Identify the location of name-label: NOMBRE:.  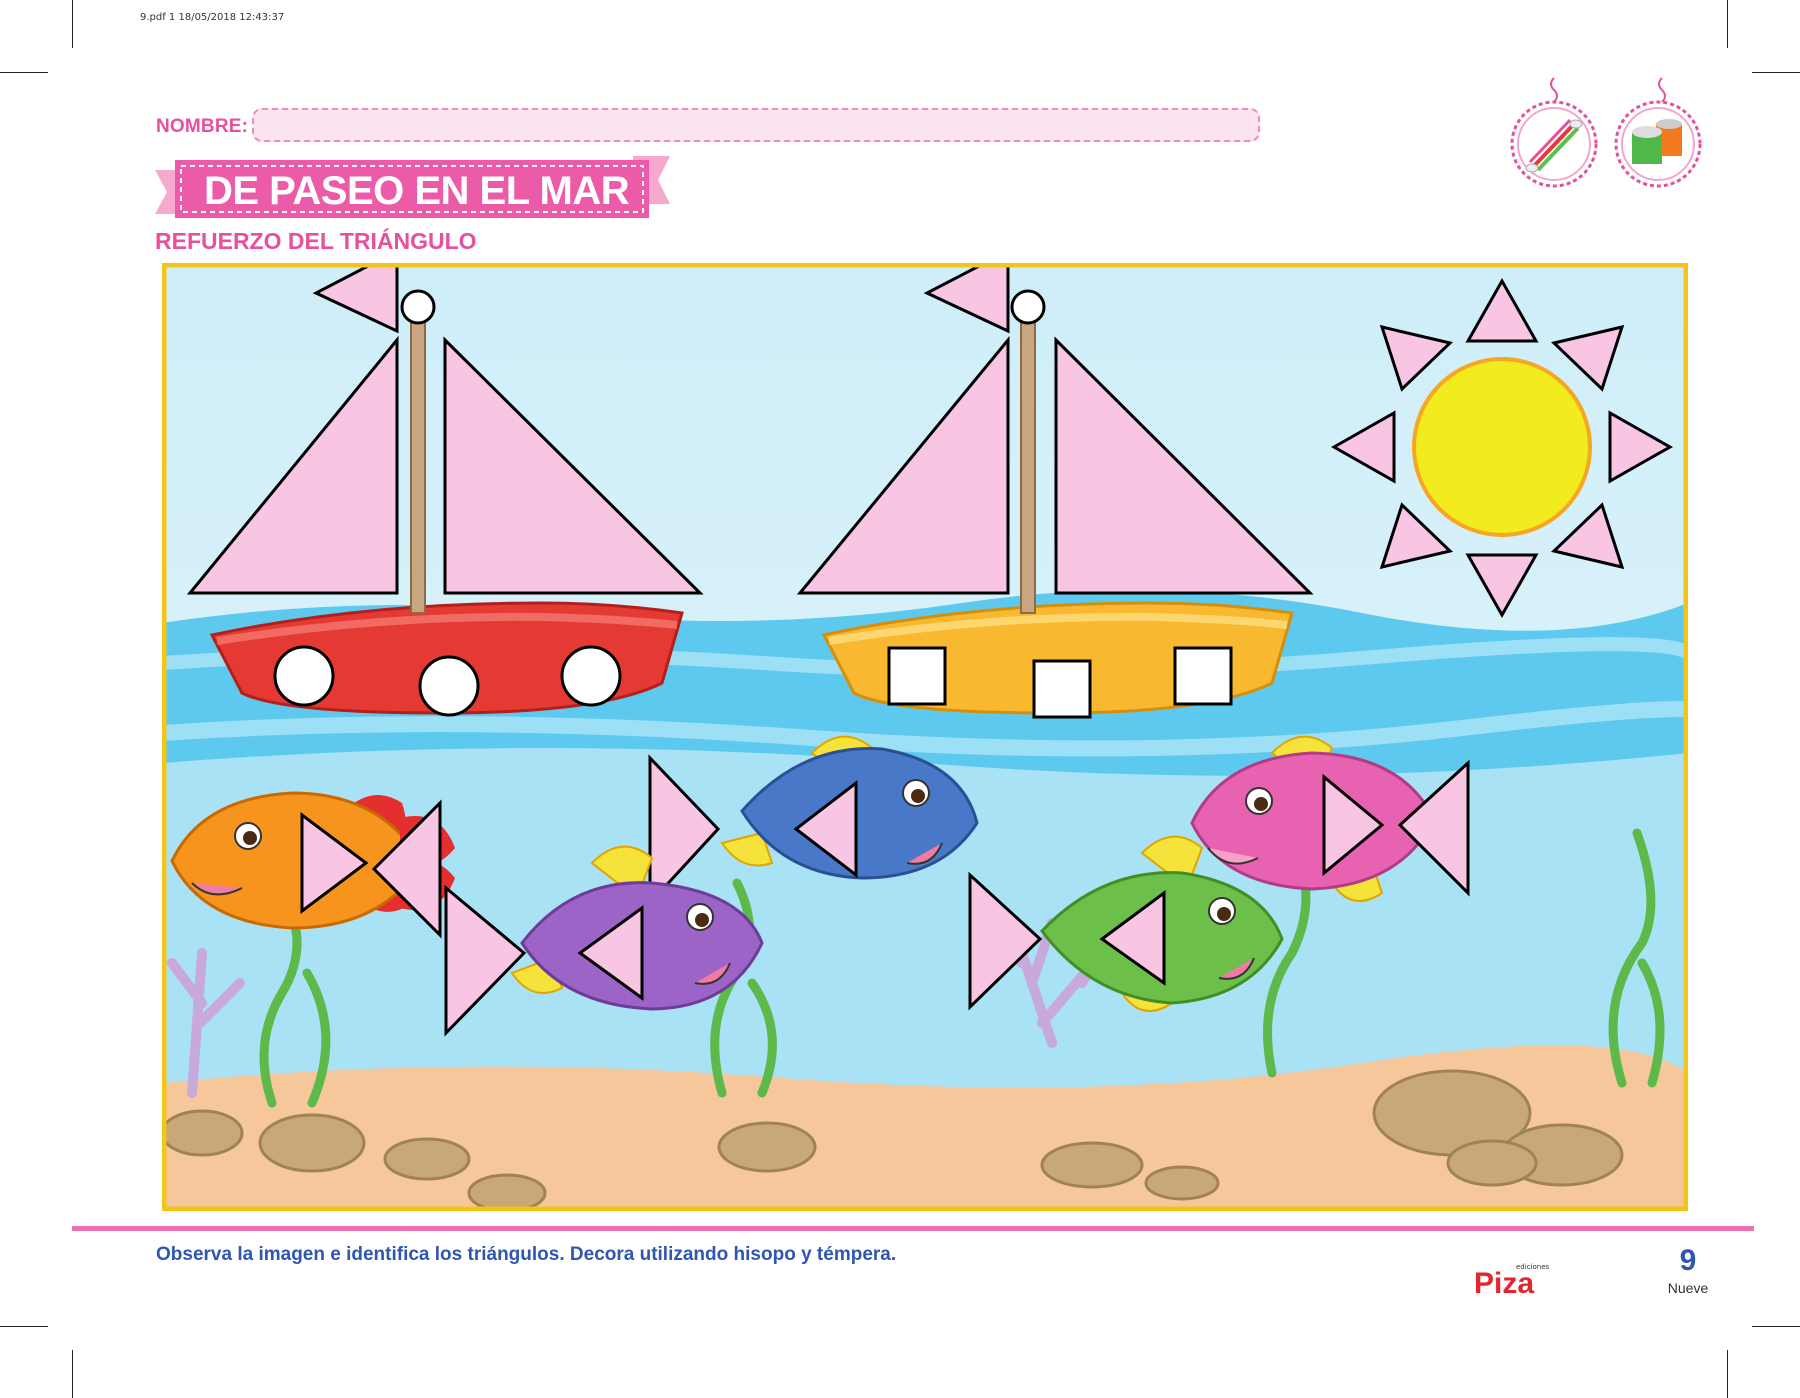
(202, 126).